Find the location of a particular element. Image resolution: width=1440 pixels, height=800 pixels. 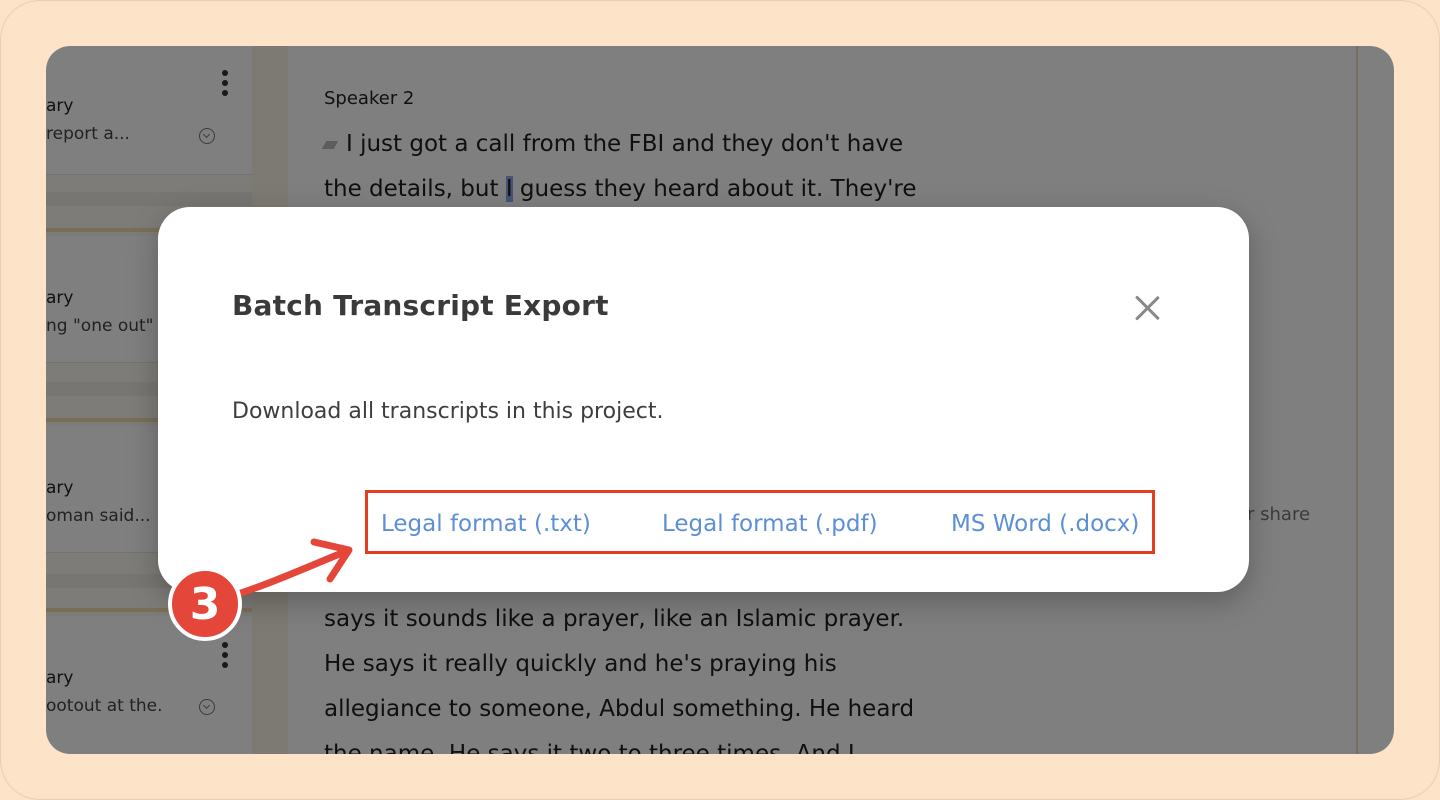

export-docx-link: MS Word (.docx) is located at coordinates (1045, 524).